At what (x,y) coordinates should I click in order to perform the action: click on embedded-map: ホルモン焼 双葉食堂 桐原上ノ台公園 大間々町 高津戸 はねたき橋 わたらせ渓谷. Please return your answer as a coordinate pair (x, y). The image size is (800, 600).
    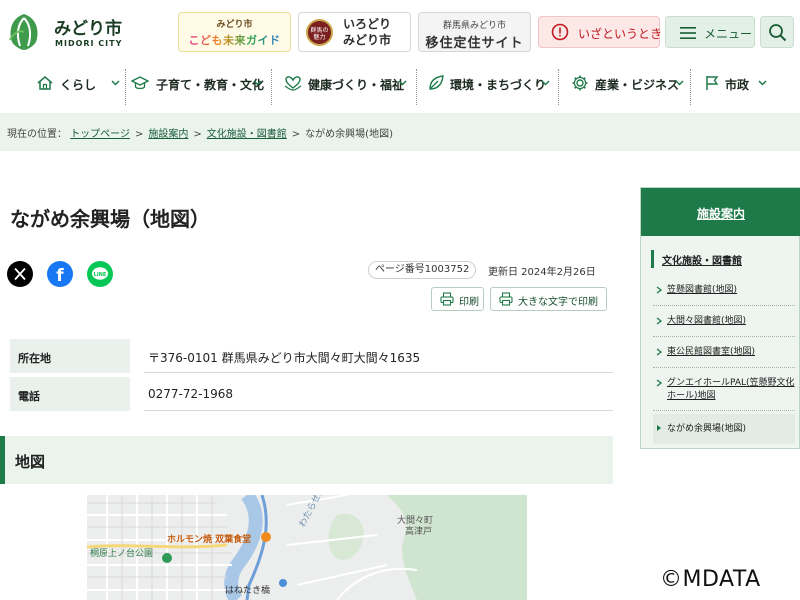
    Looking at the image, I should click on (307, 547).